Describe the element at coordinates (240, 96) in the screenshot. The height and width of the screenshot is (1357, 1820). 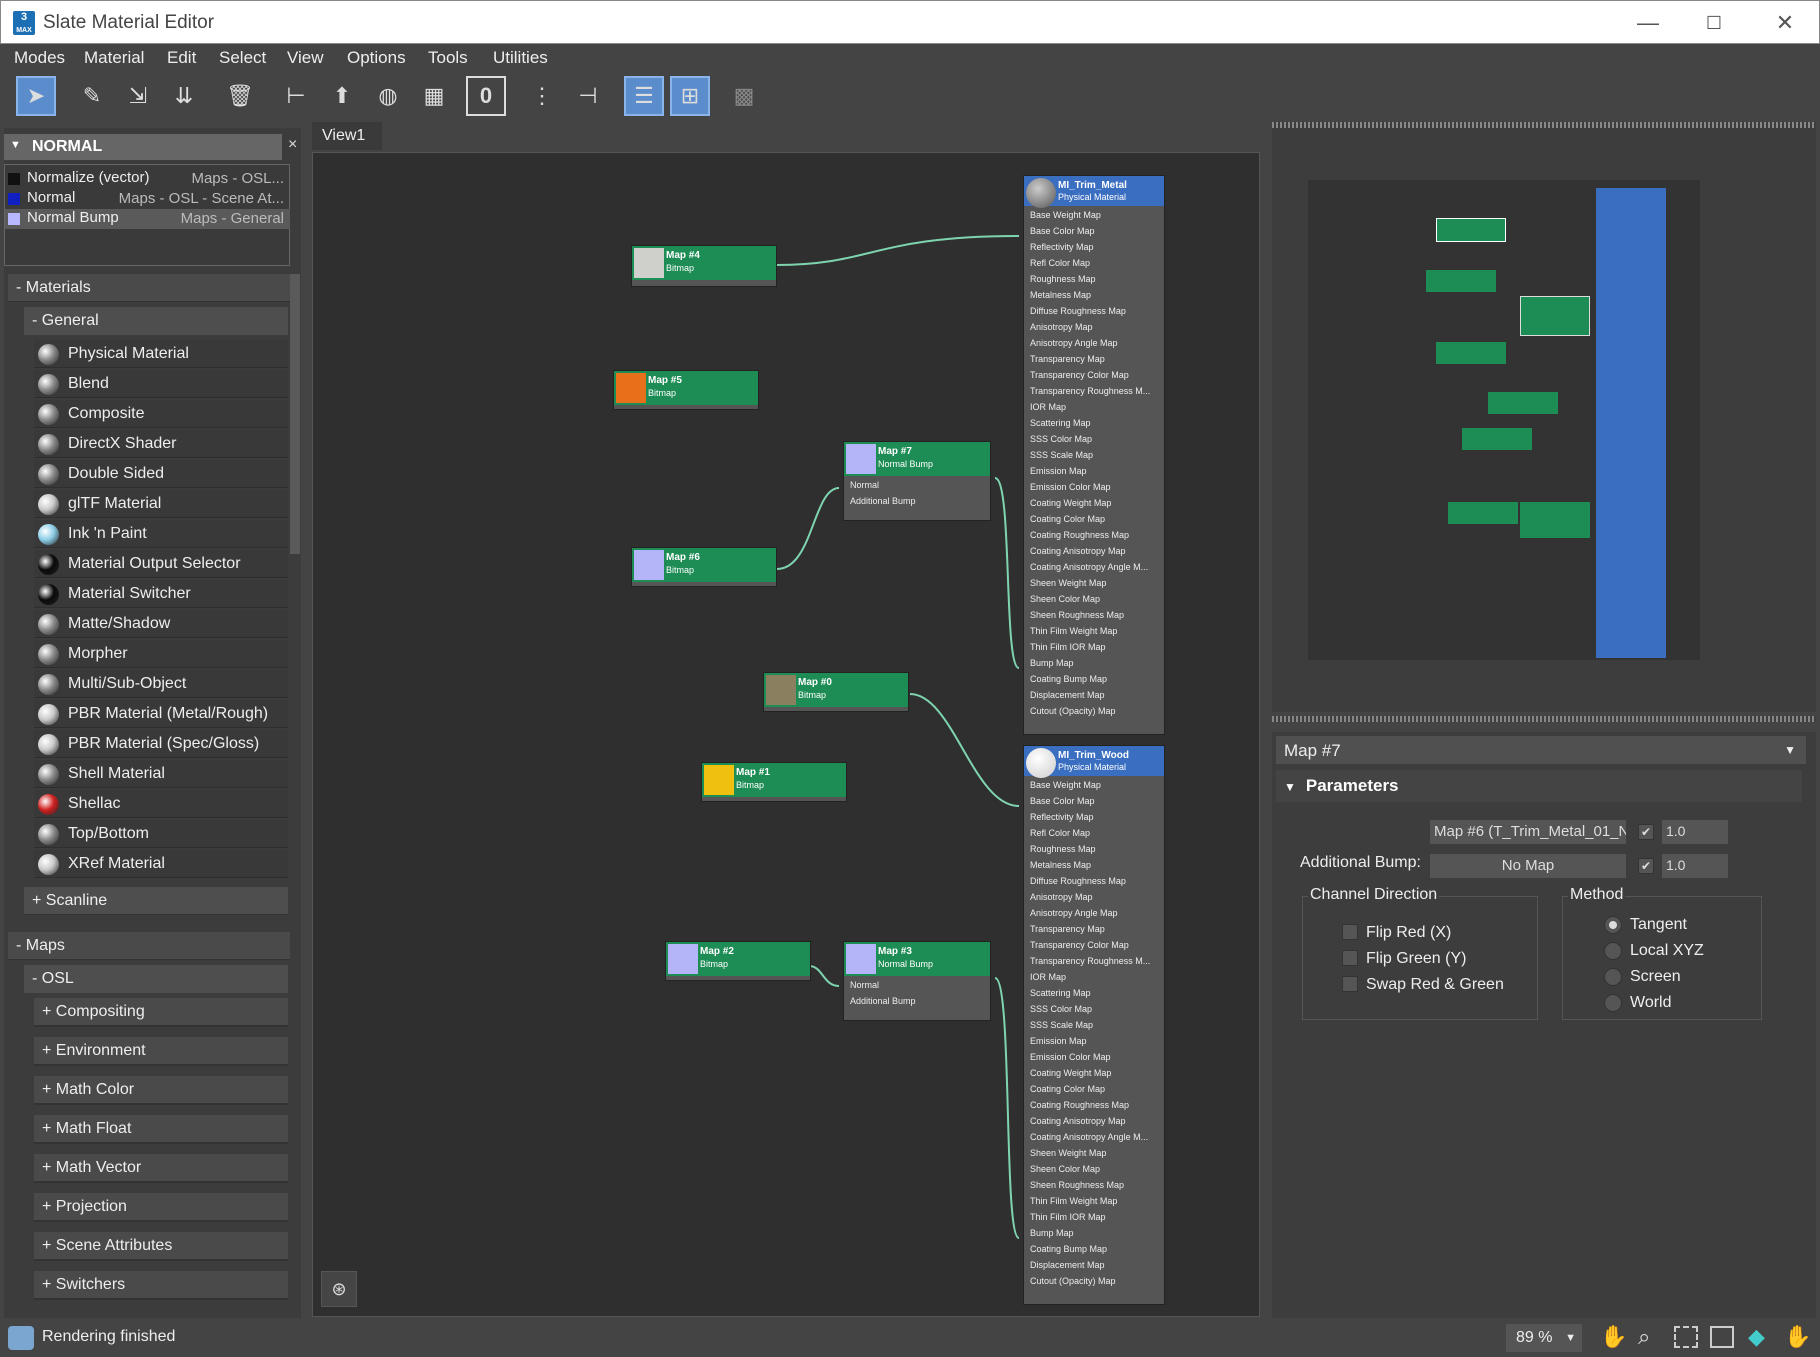
I see `delete-icon: 🗑` at that location.